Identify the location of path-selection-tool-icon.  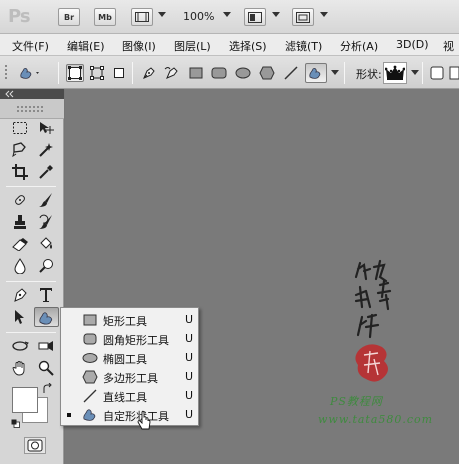
(20, 317).